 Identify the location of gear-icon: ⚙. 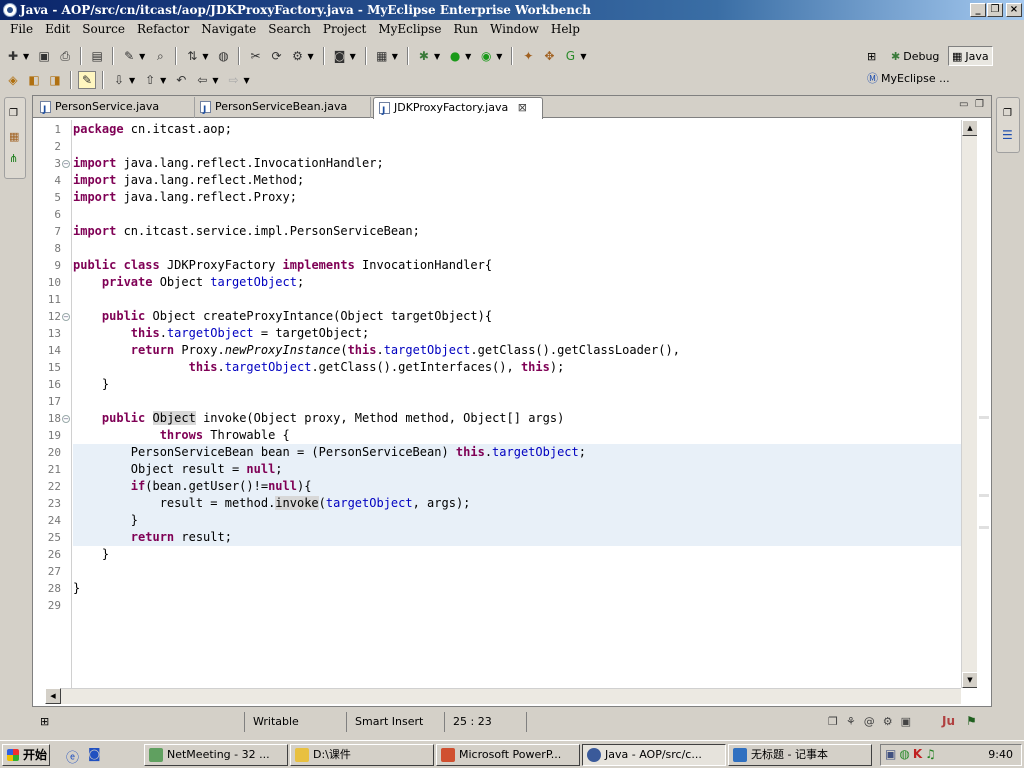
(297, 56).